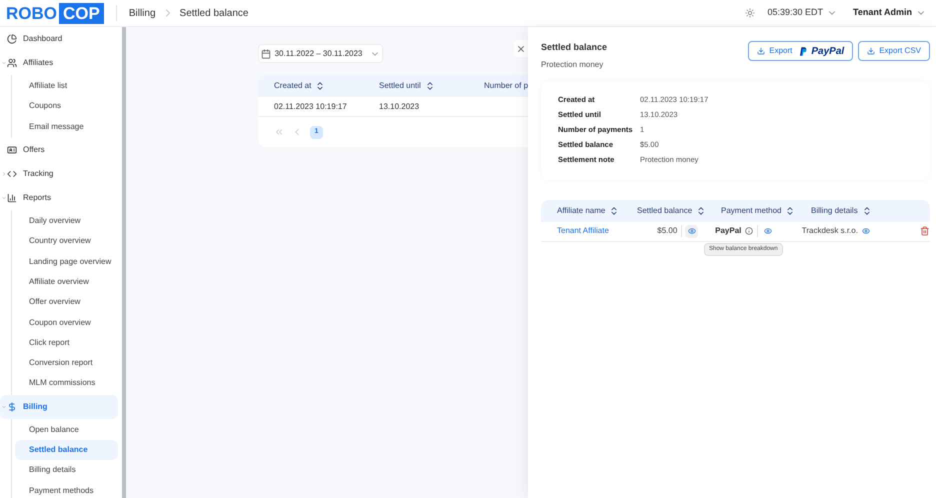 The width and height of the screenshot is (936, 498). I want to click on table-cell: Trackdesk s.r.o., so click(830, 231).